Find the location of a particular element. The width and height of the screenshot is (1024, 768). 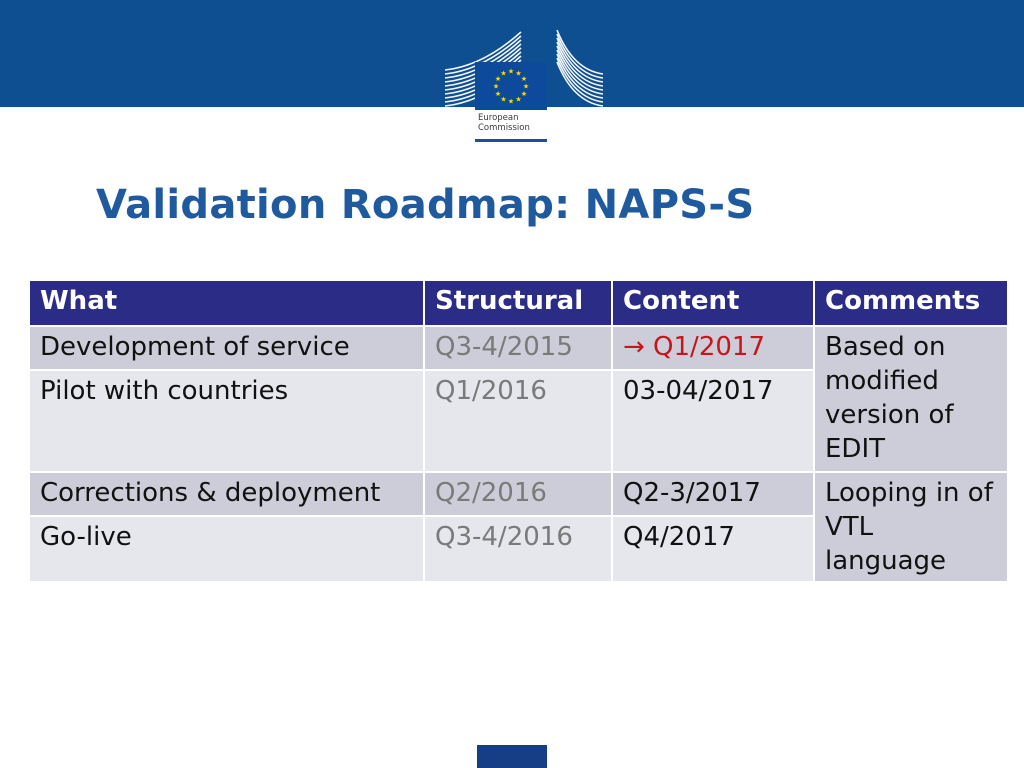

logo-label-line2: Commission is located at coordinates (504, 128).